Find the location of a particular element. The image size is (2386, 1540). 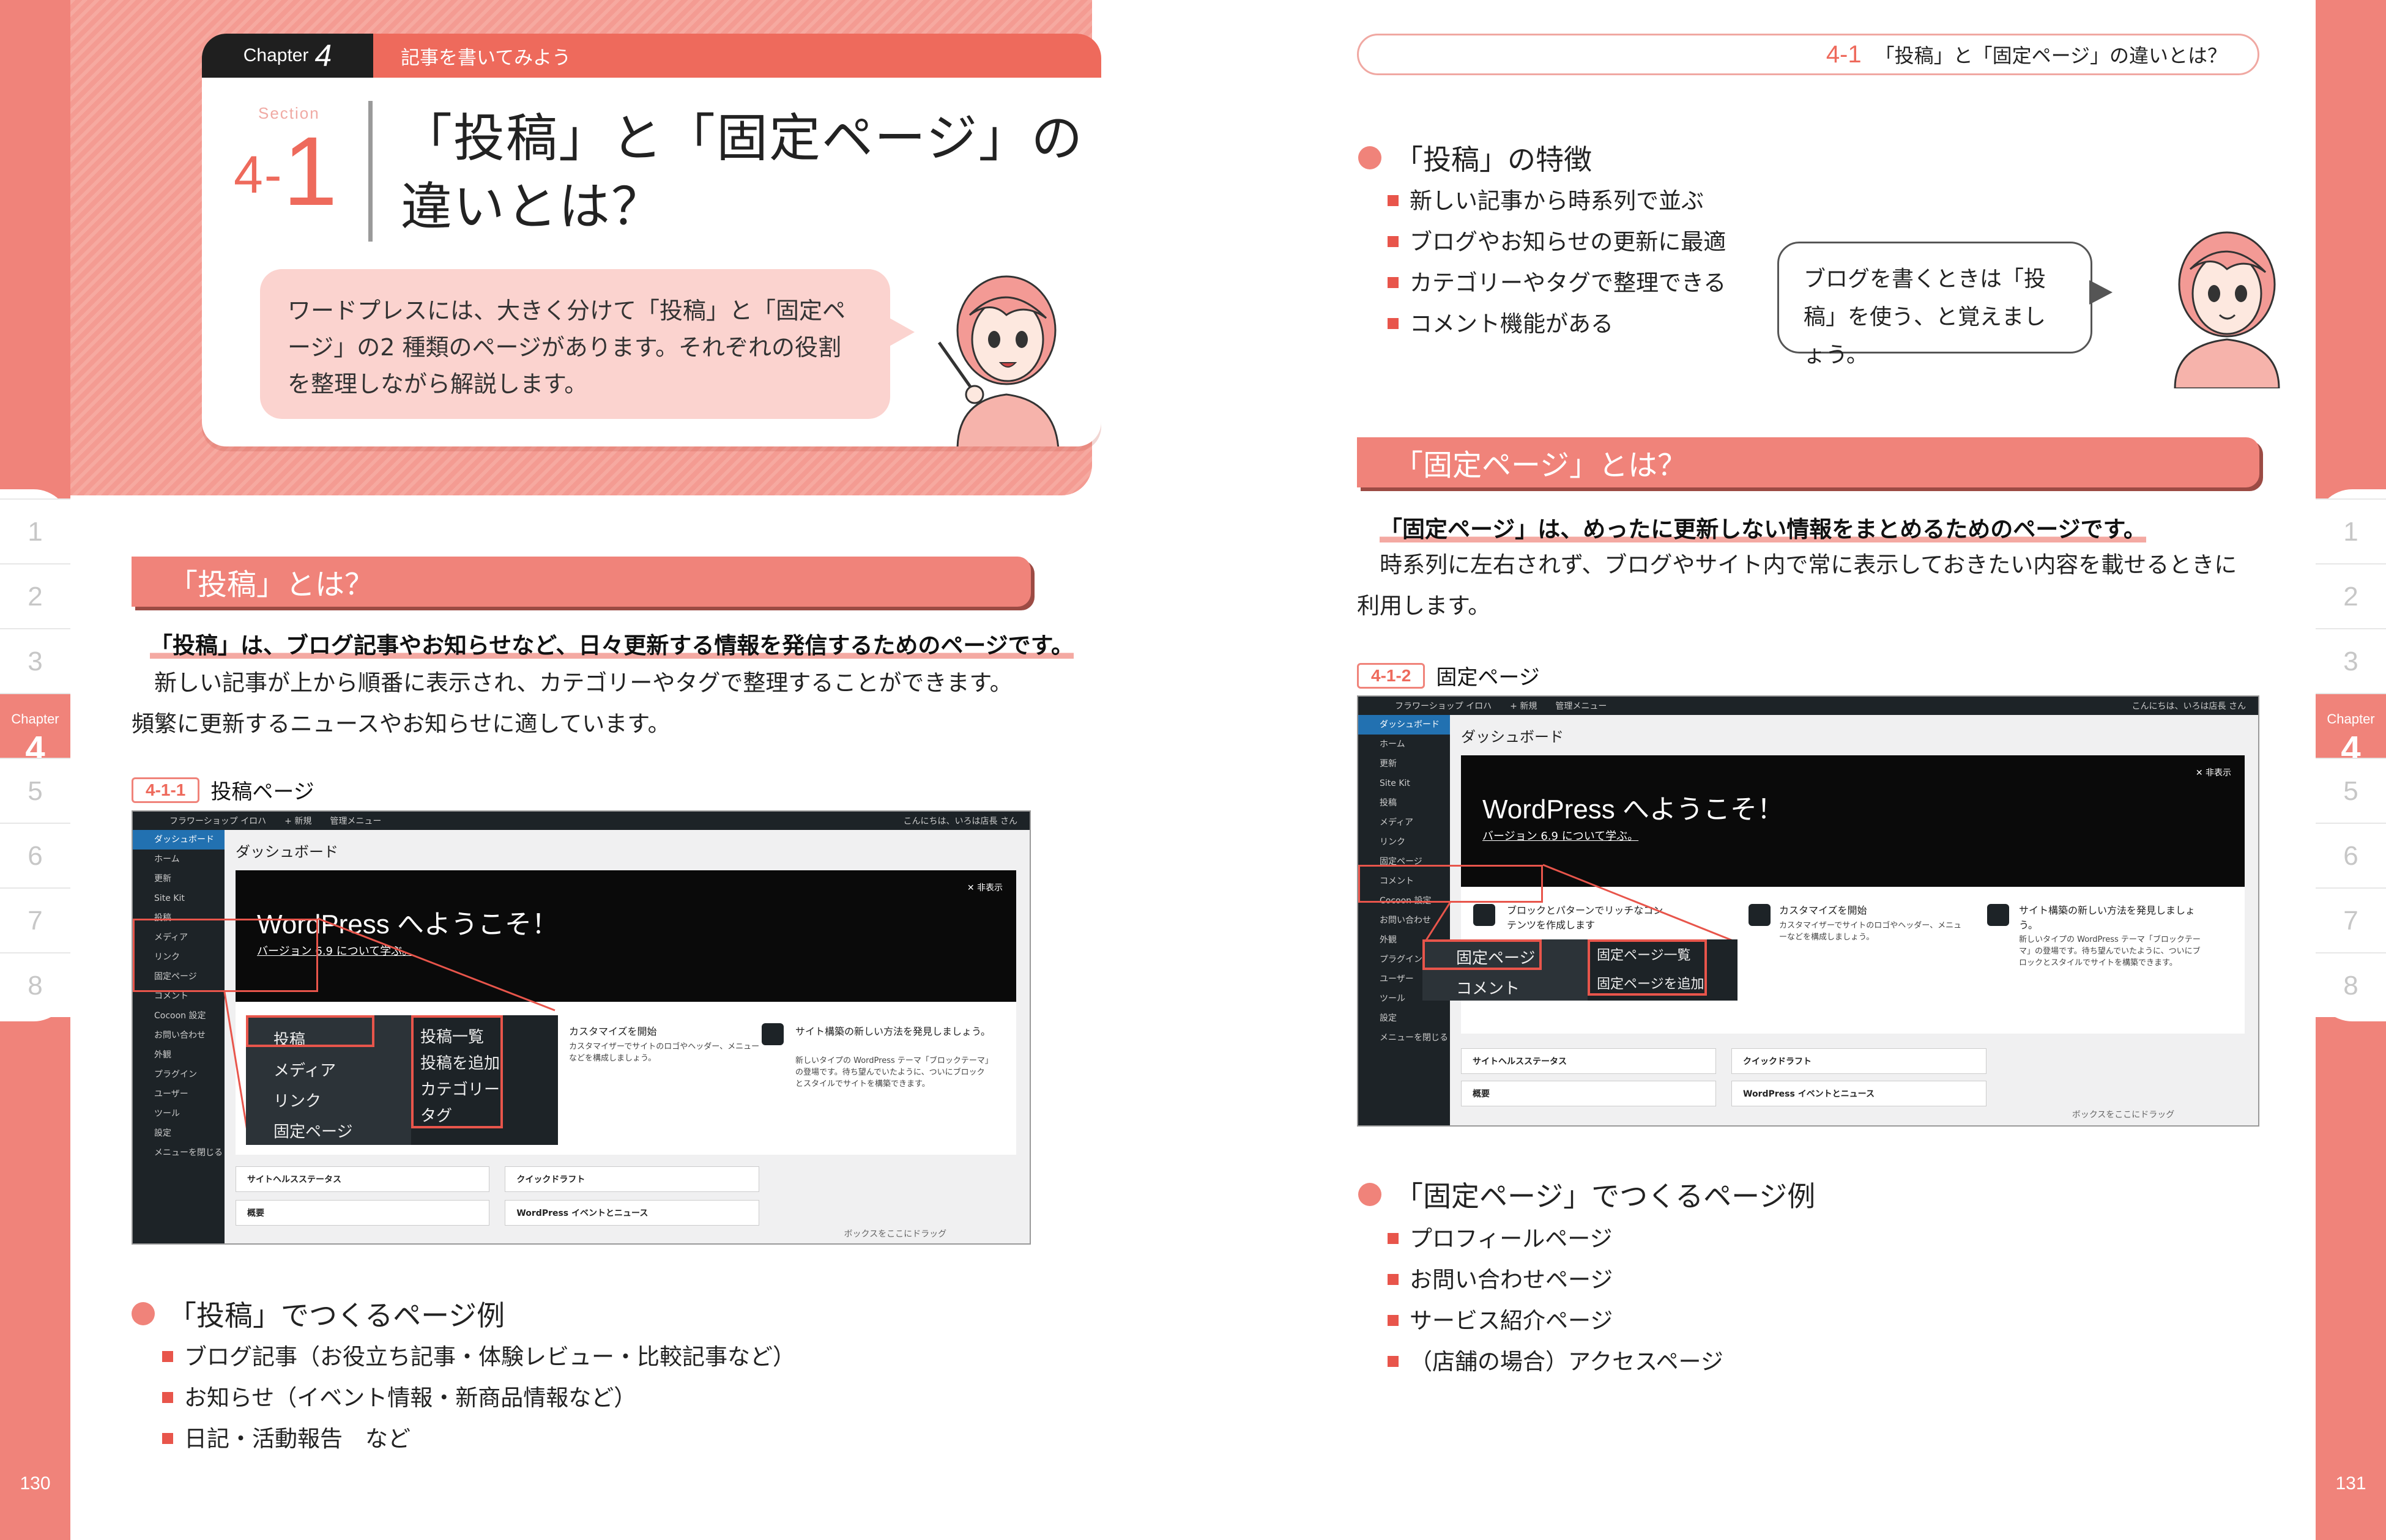

thumb-index-left: 1 2 3 Chapter 4 5 6 7 8 130 is located at coordinates (35, 770).